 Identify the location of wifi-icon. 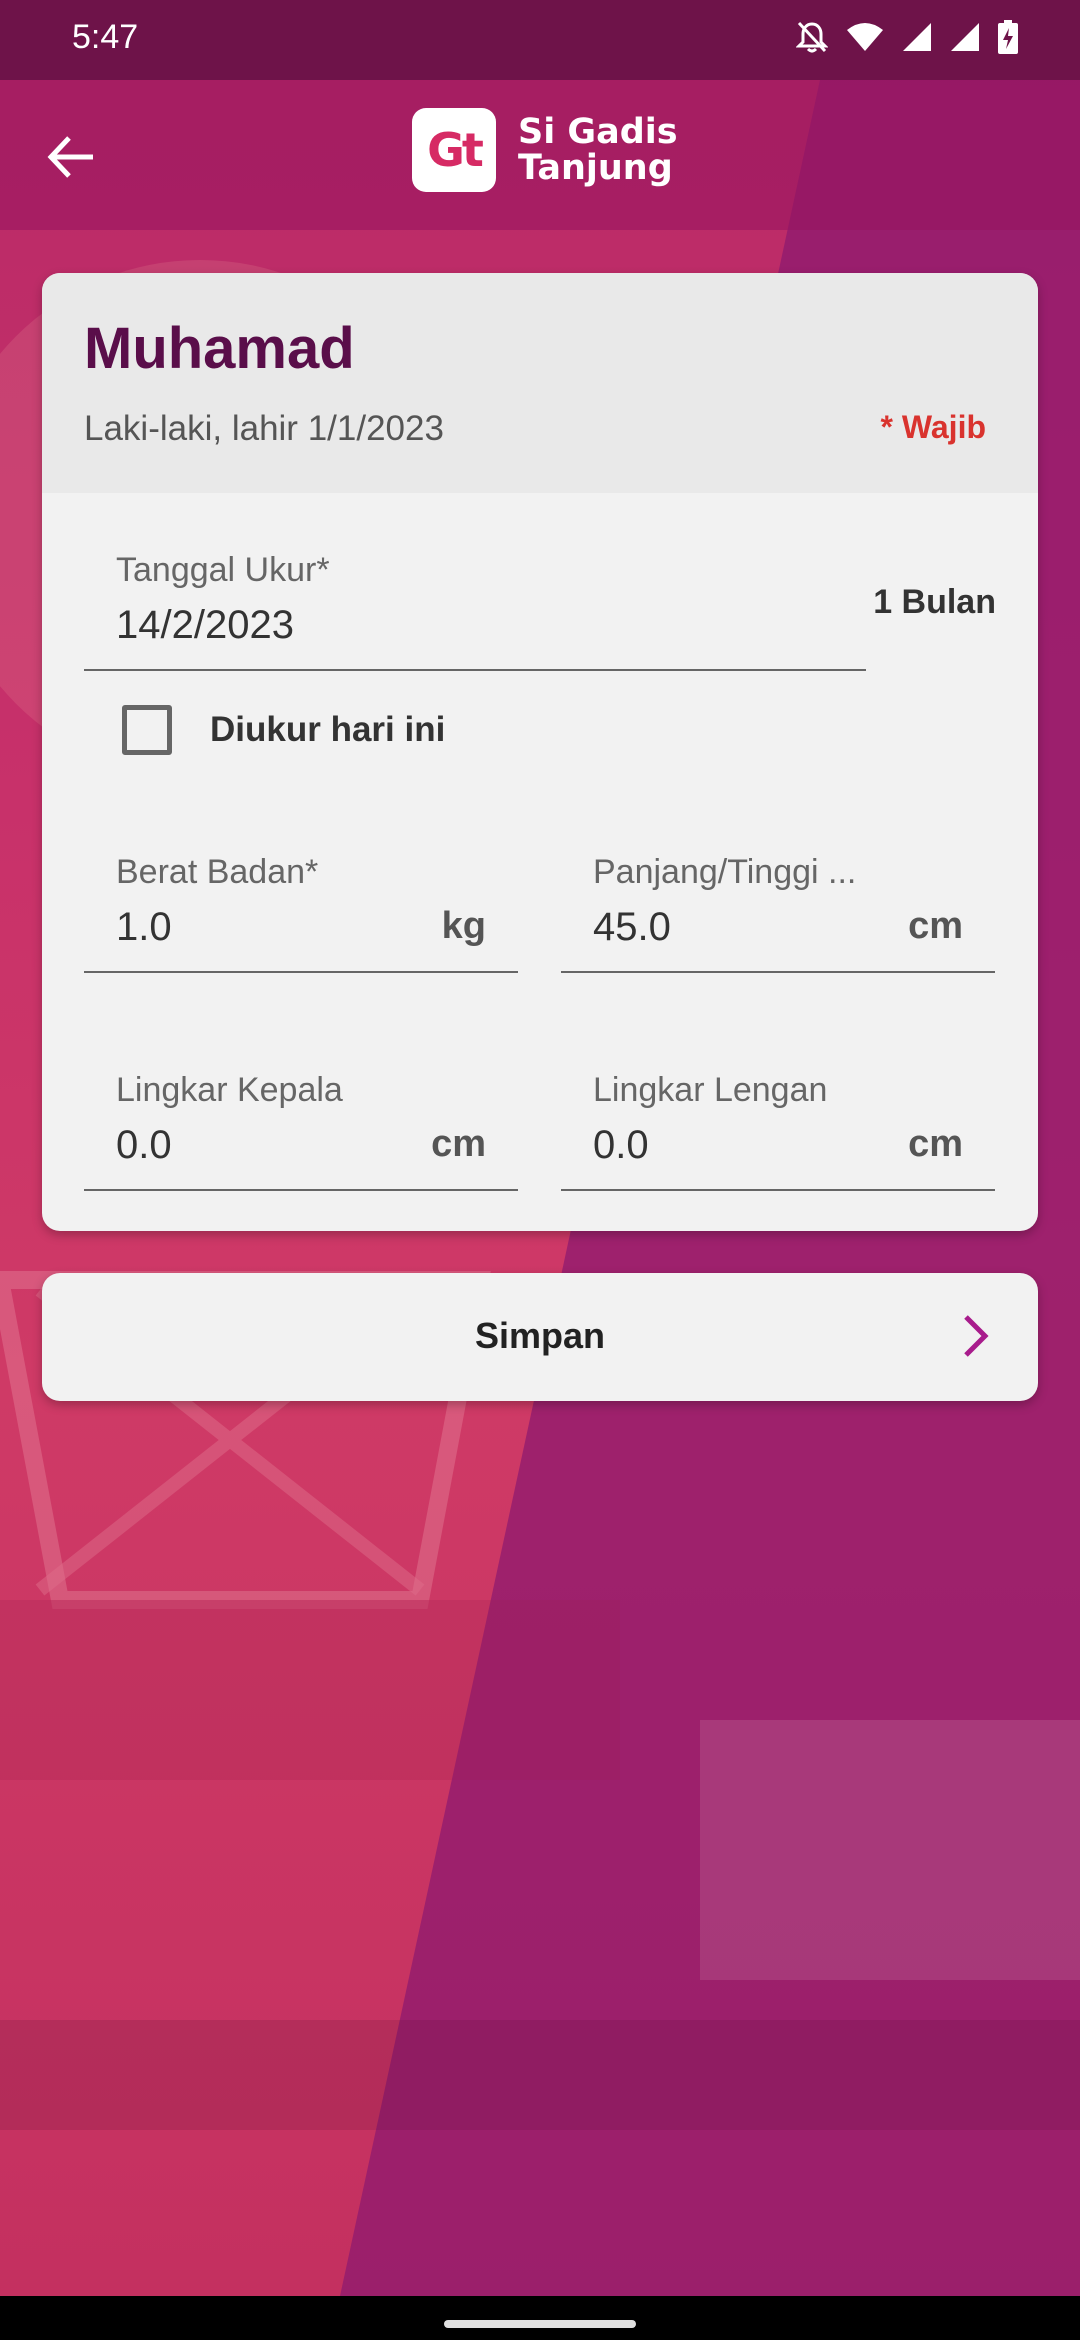
(865, 37).